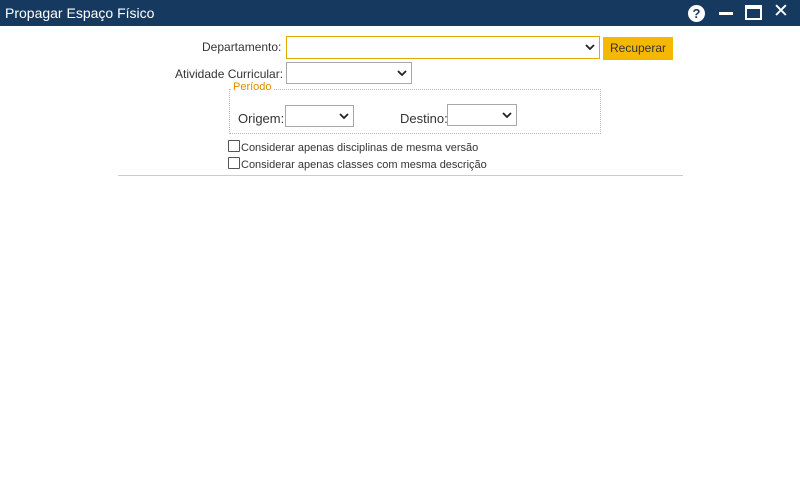  What do you see at coordinates (349, 73) in the screenshot?
I see `atividade-curricular-select` at bounding box center [349, 73].